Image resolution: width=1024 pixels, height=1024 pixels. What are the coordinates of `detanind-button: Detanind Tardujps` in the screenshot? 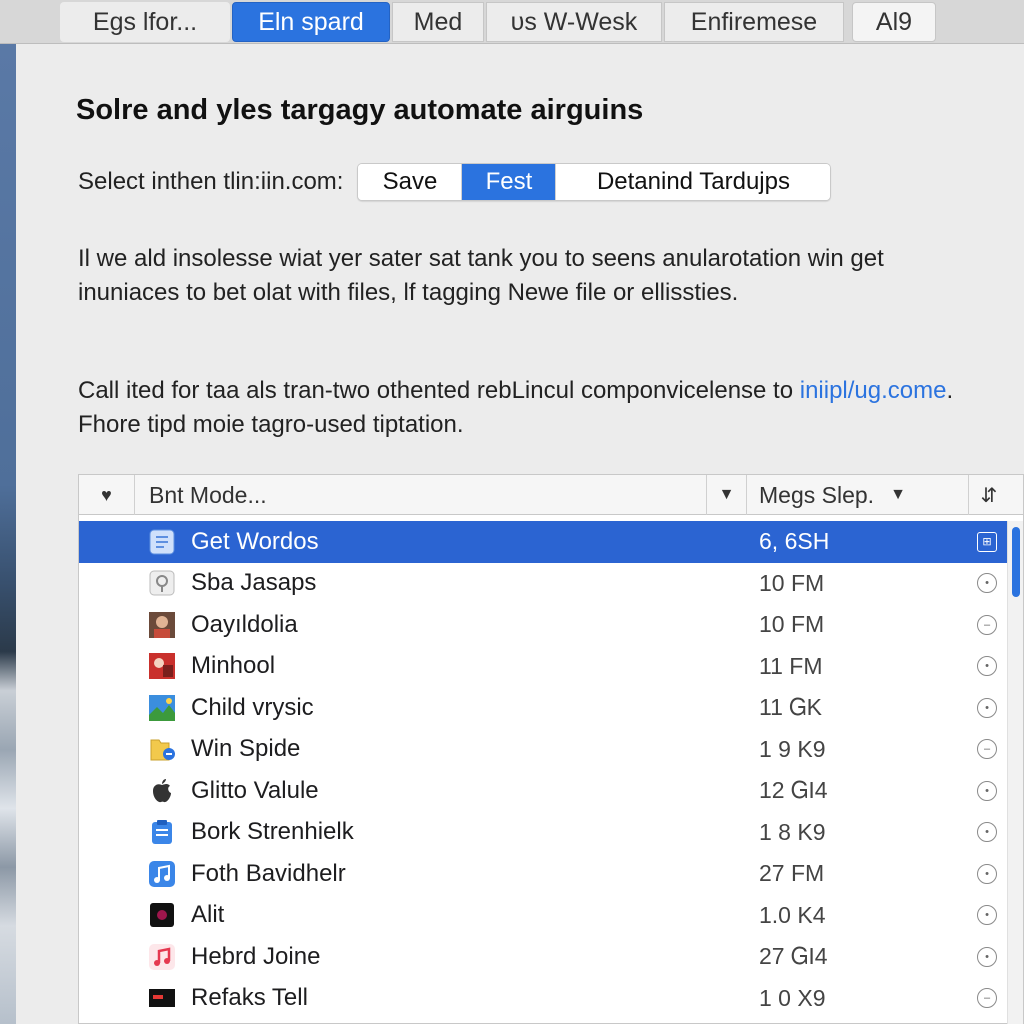 It's located at (693, 182).